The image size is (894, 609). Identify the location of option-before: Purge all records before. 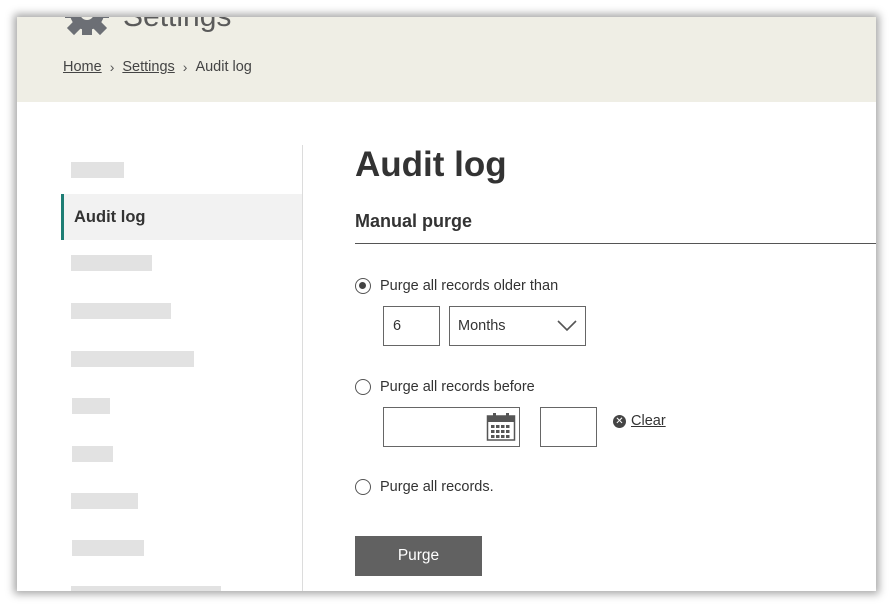
(445, 387).